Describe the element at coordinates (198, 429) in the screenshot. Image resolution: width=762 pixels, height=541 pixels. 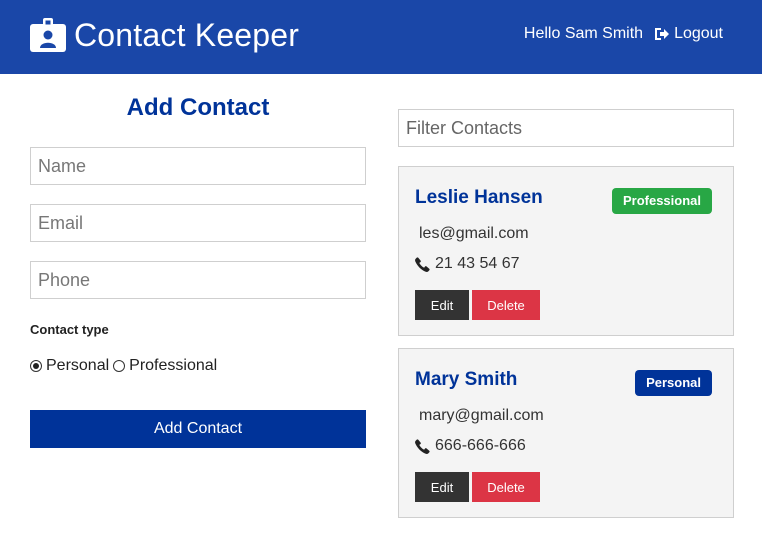
I see `add-contact-button: Add Contact` at that location.